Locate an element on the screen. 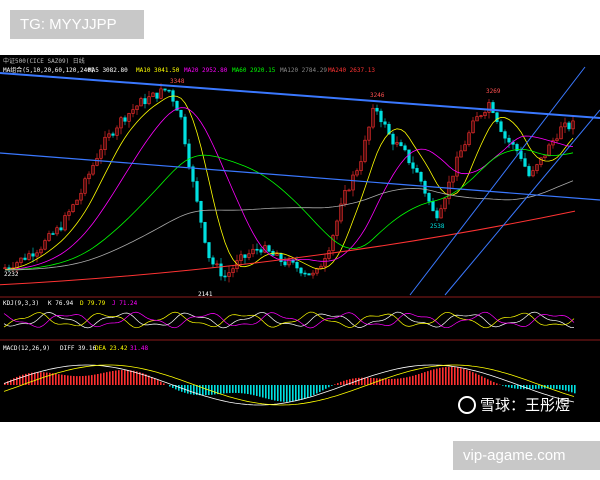  ma-value-ma20: MA20 2952.80 is located at coordinates (206, 70).